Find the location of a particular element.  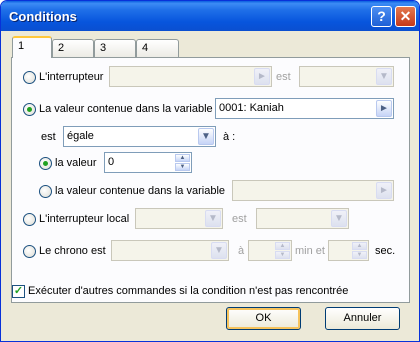

tab-4: 4 is located at coordinates (157, 48).